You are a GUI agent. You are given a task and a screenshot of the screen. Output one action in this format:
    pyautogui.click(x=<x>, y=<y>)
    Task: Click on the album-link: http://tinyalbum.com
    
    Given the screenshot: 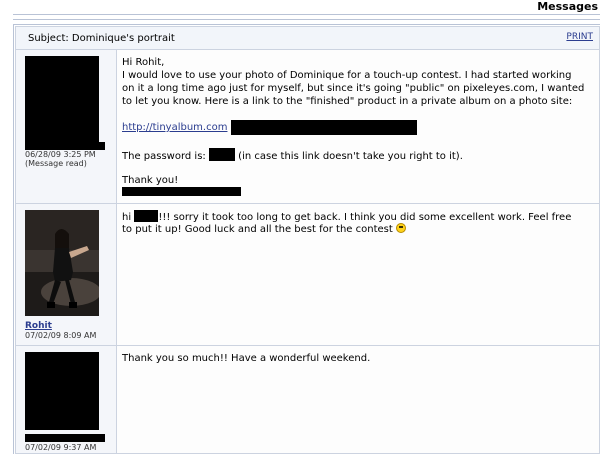 What is the action you would take?
    pyautogui.click(x=174, y=127)
    